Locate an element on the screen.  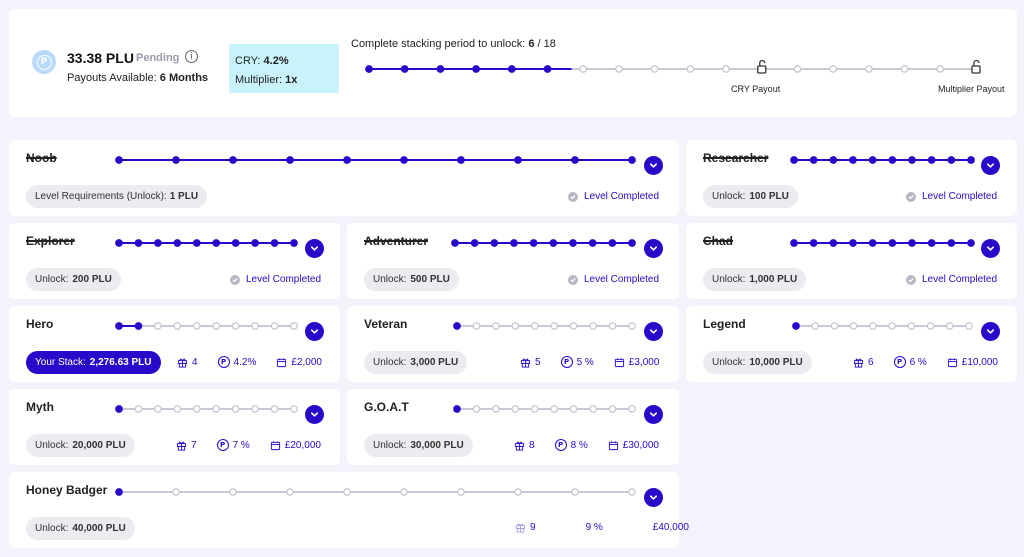
cry-rate: P5 % is located at coordinates (577, 362).